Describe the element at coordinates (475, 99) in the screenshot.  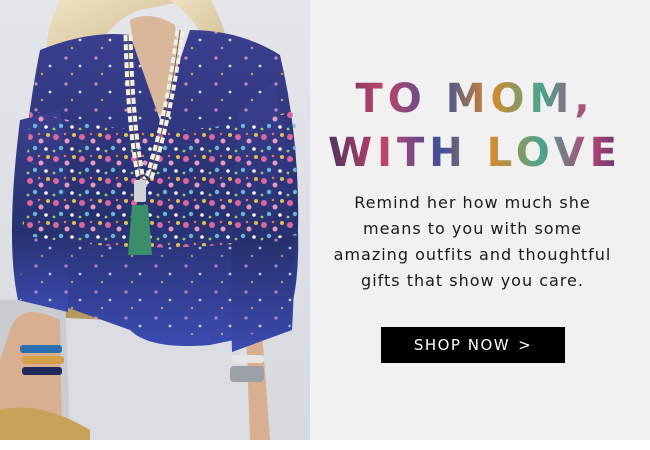
I see `headline-line-1: TO MOM,` at that location.